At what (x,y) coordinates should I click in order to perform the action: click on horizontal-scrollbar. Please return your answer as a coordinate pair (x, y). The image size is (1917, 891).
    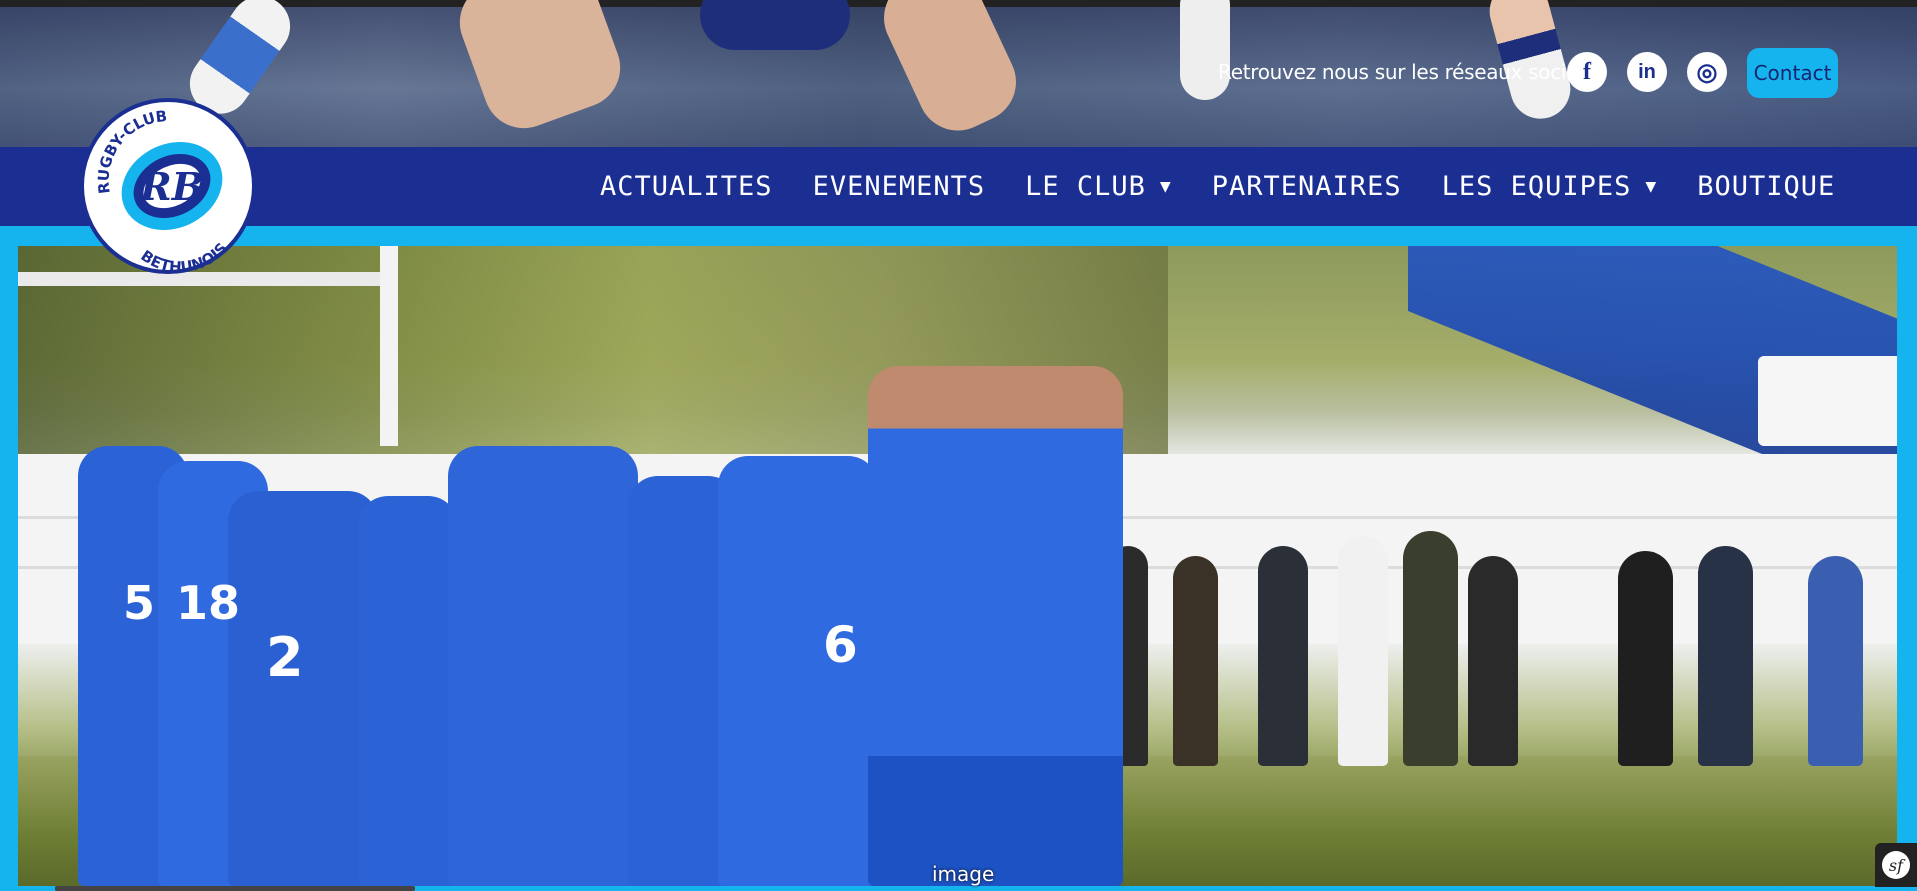
    Looking at the image, I should click on (235, 888).